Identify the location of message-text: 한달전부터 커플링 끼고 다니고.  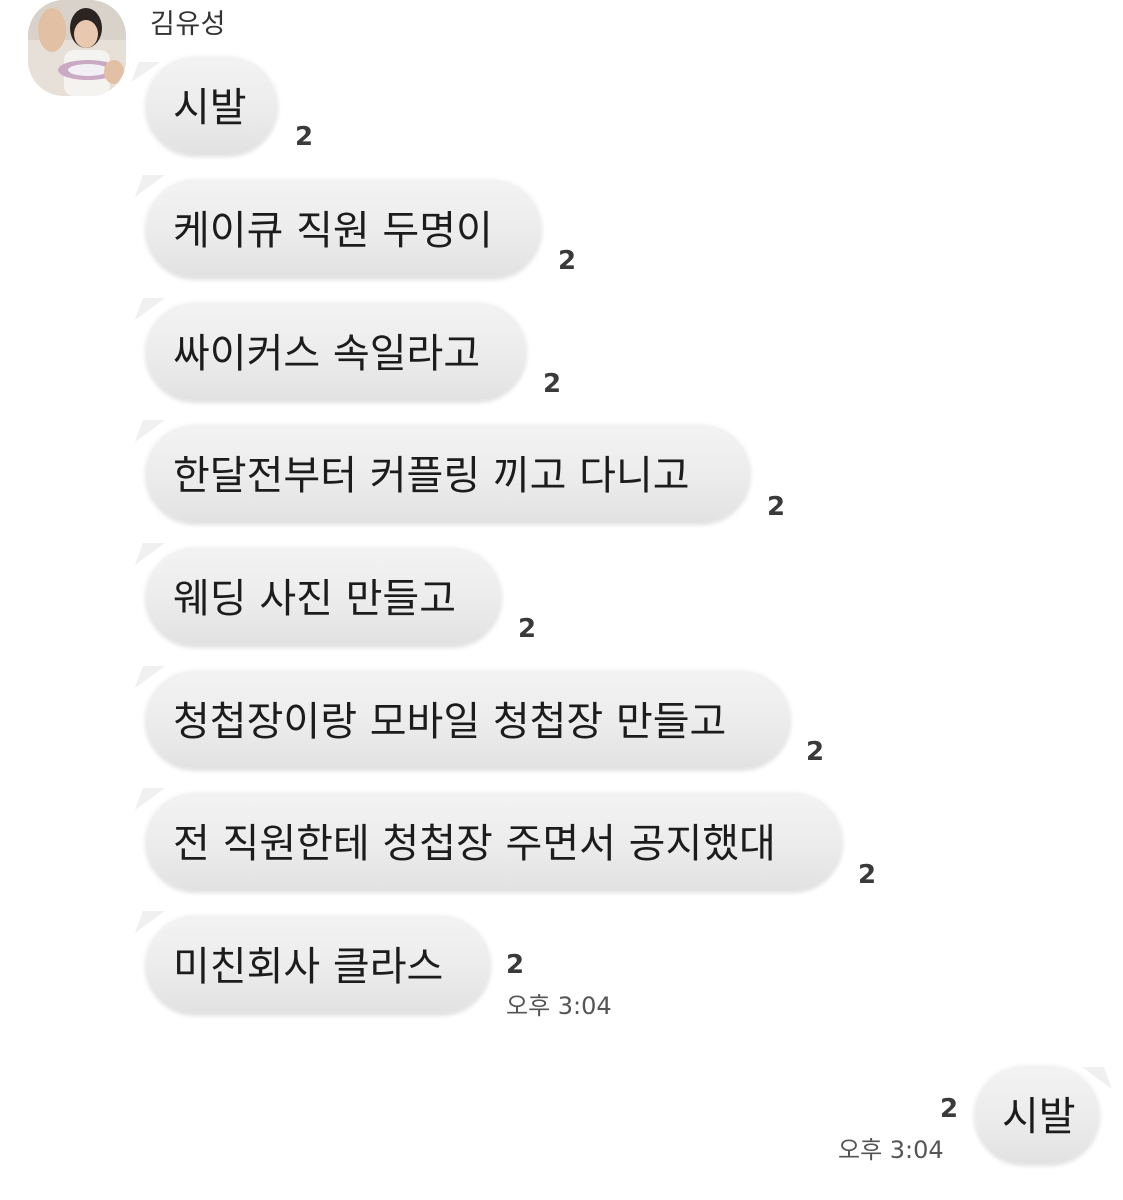
(431, 476).